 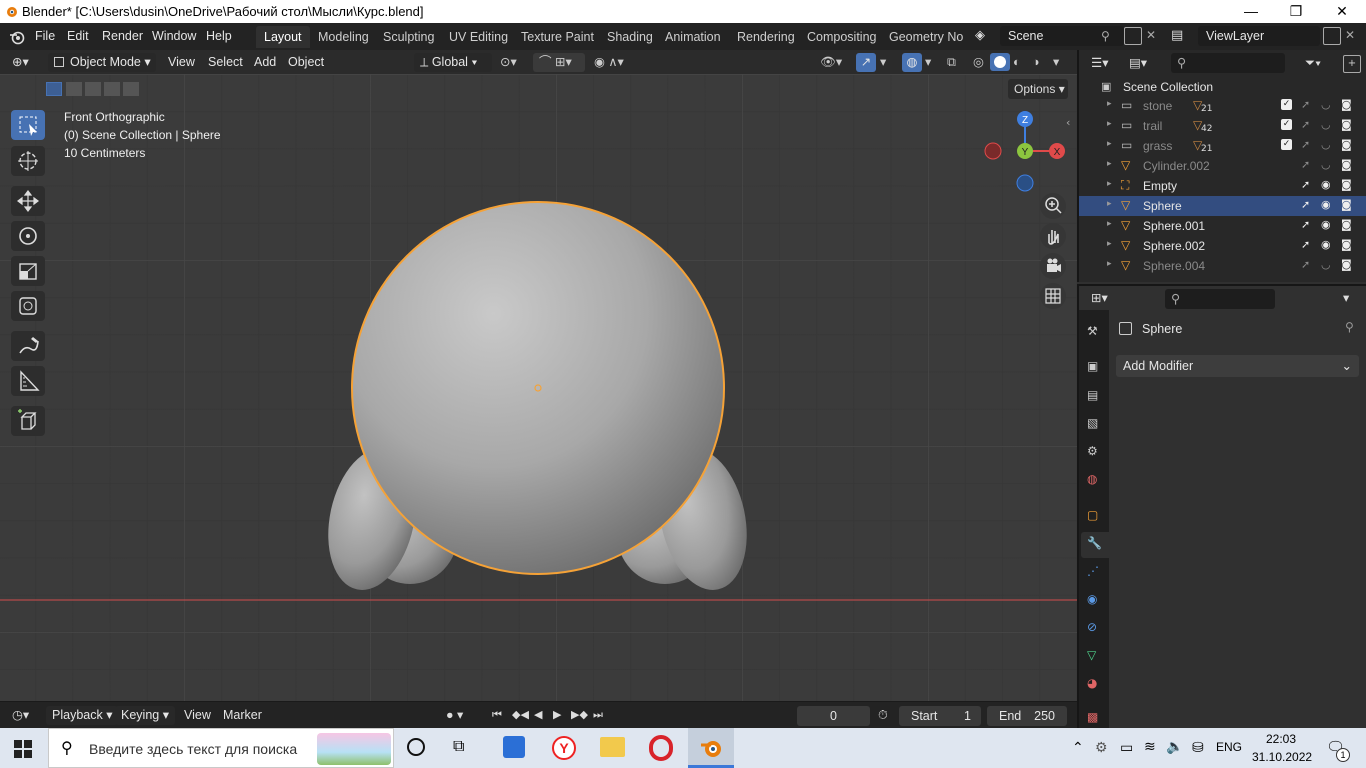 I want to click on proportional-edit-icon: ◉ ∧▾, so click(x=609, y=62).